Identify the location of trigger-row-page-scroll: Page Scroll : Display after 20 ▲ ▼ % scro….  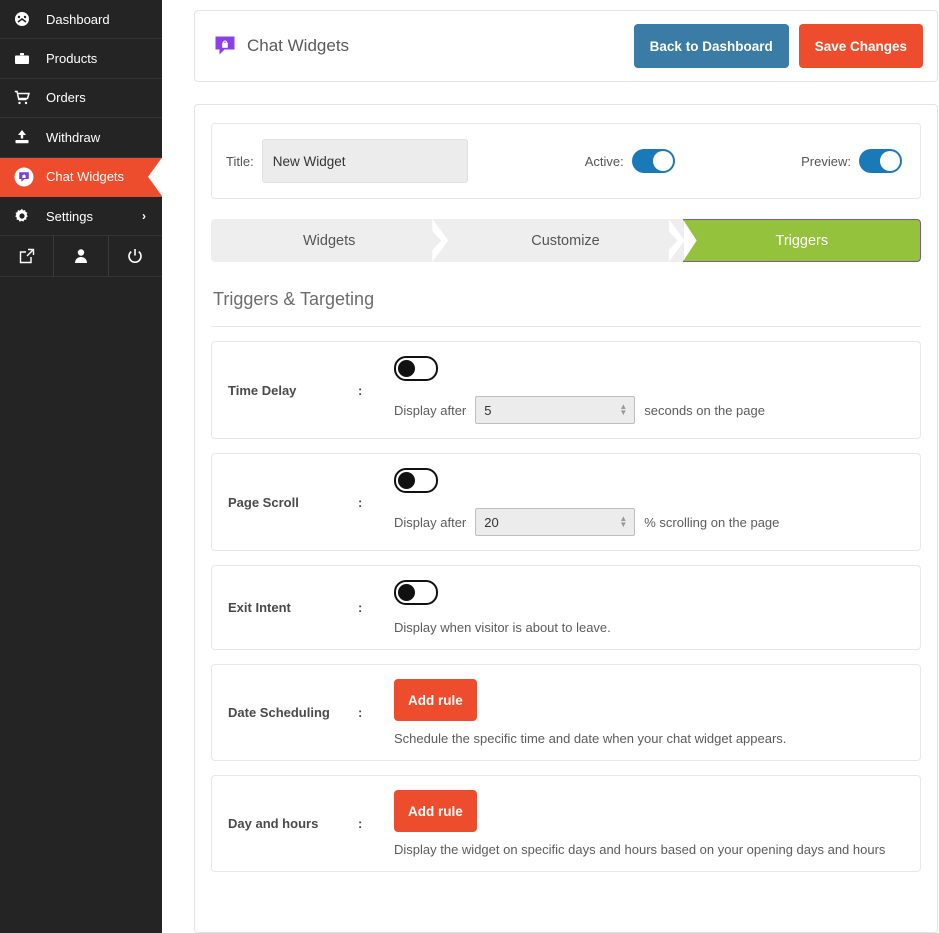
(566, 502).